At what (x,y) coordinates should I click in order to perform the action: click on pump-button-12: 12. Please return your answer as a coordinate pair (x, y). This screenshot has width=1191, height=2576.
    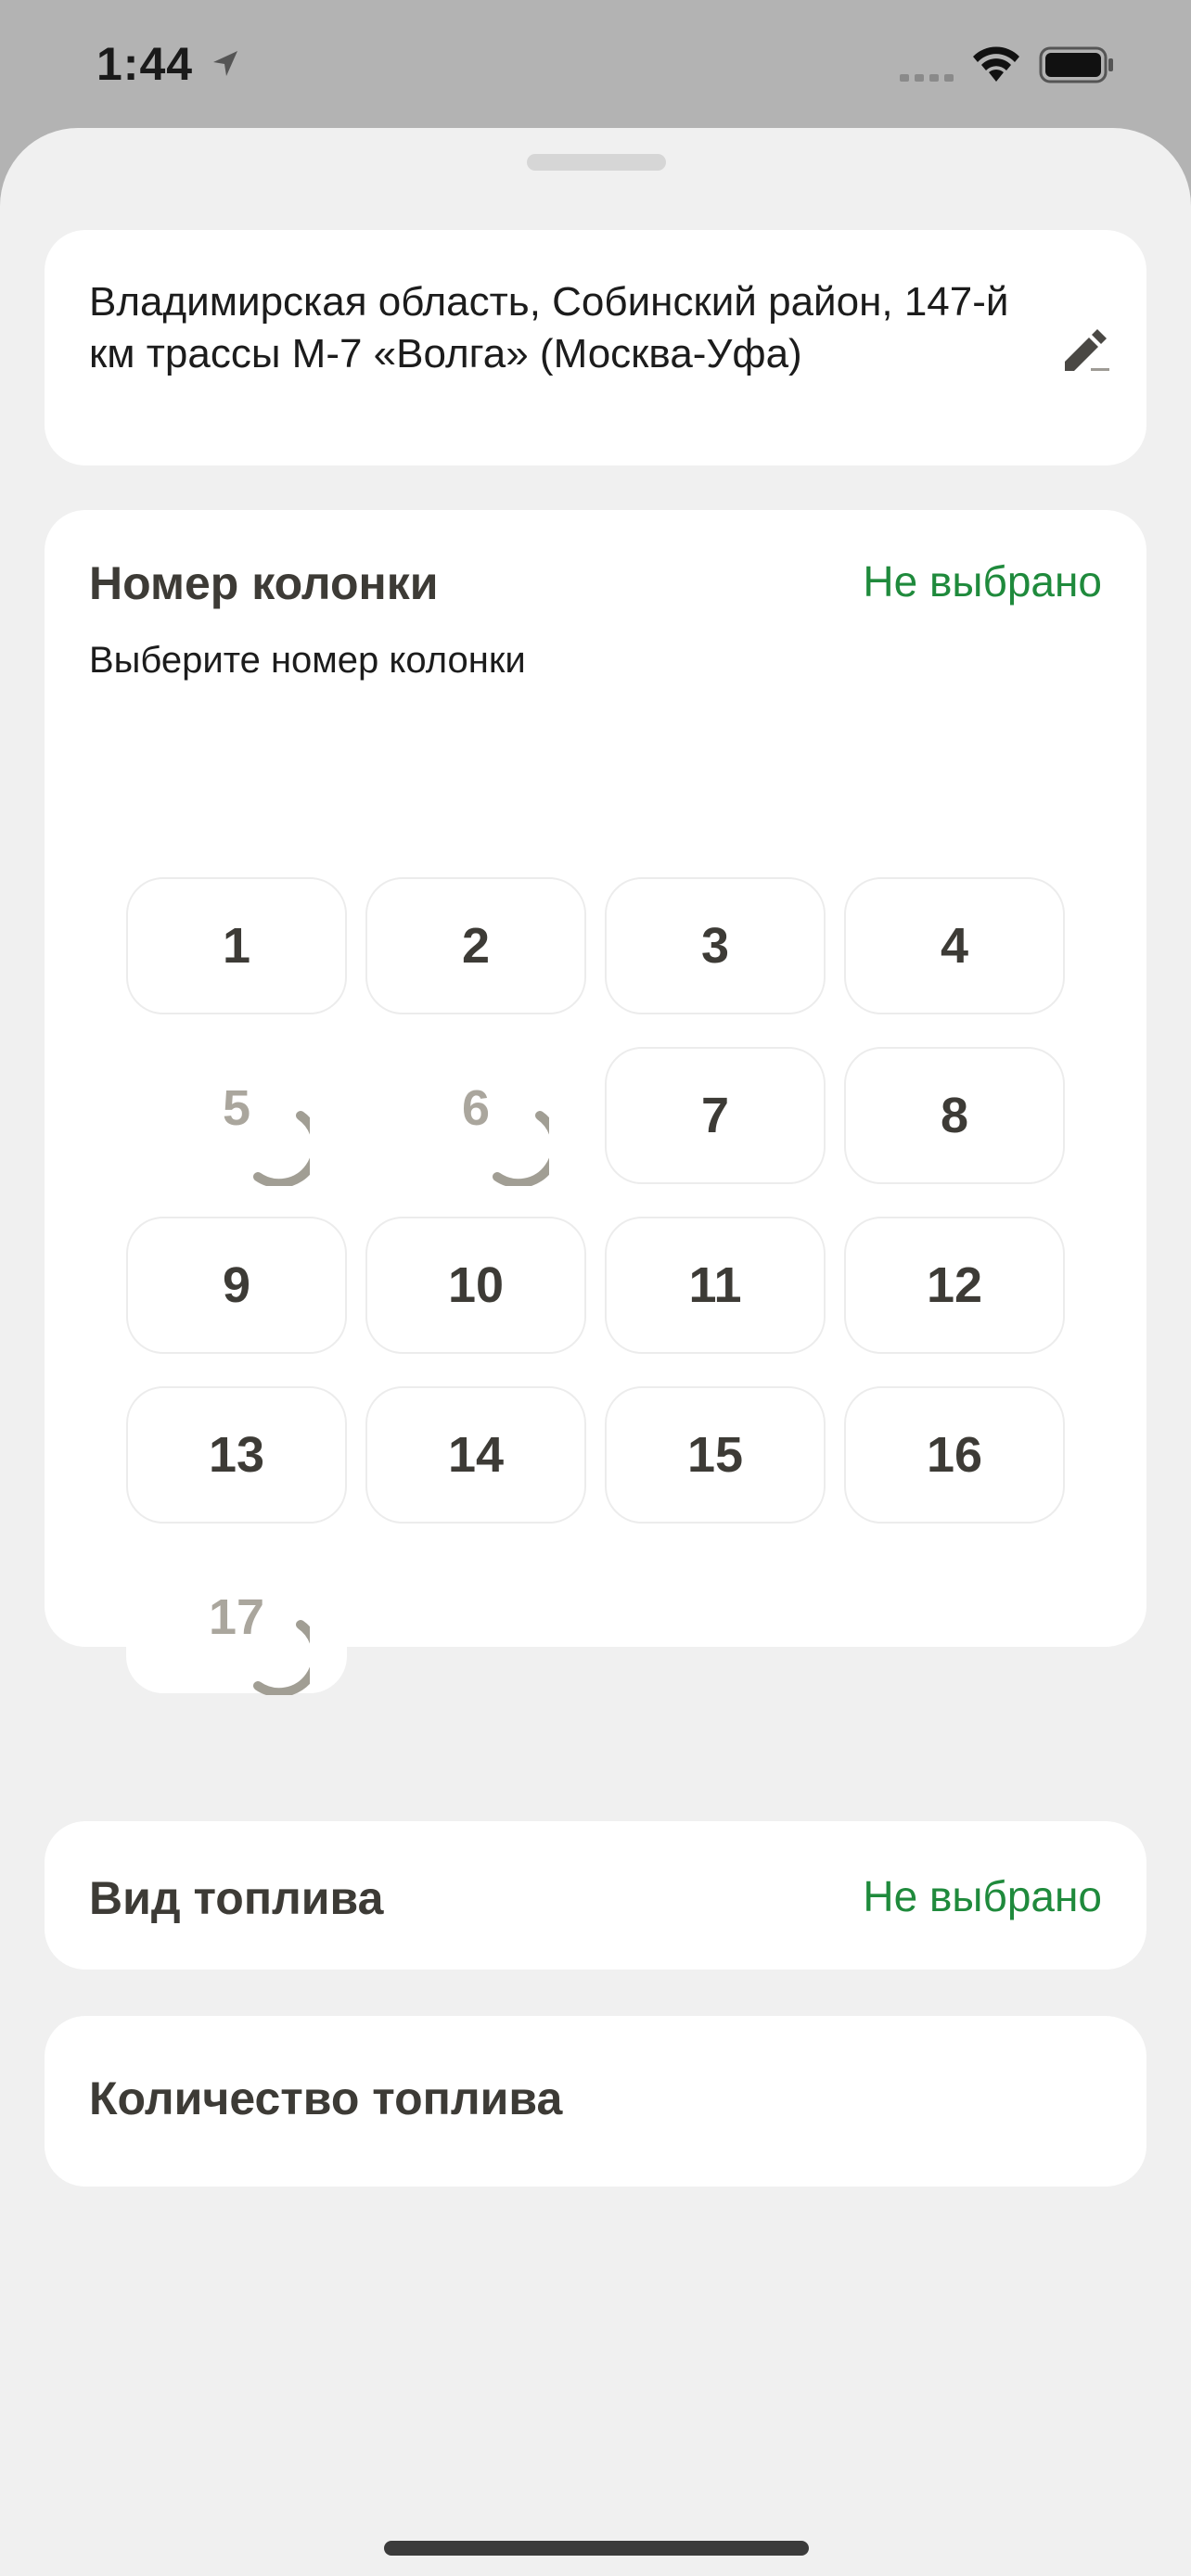
    Looking at the image, I should click on (955, 1285).